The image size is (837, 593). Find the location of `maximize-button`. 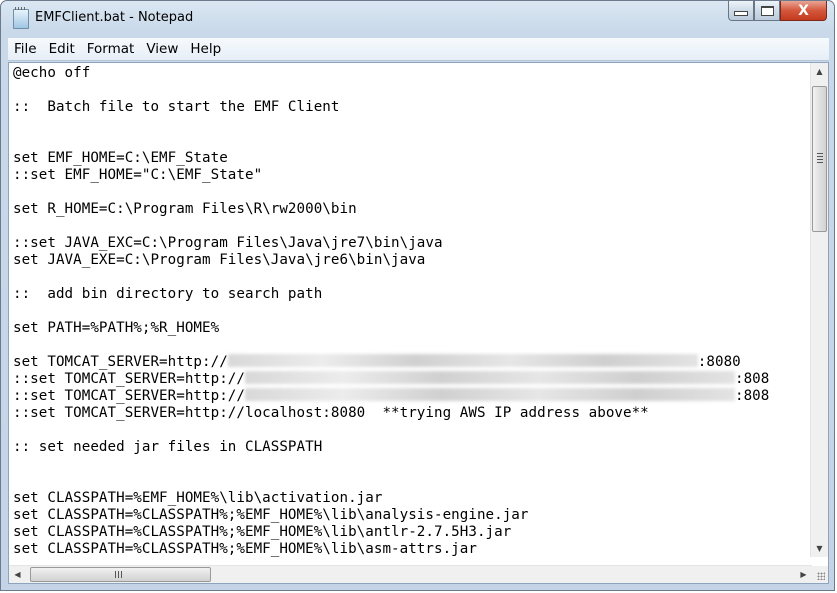

maximize-button is located at coordinates (767, 11).